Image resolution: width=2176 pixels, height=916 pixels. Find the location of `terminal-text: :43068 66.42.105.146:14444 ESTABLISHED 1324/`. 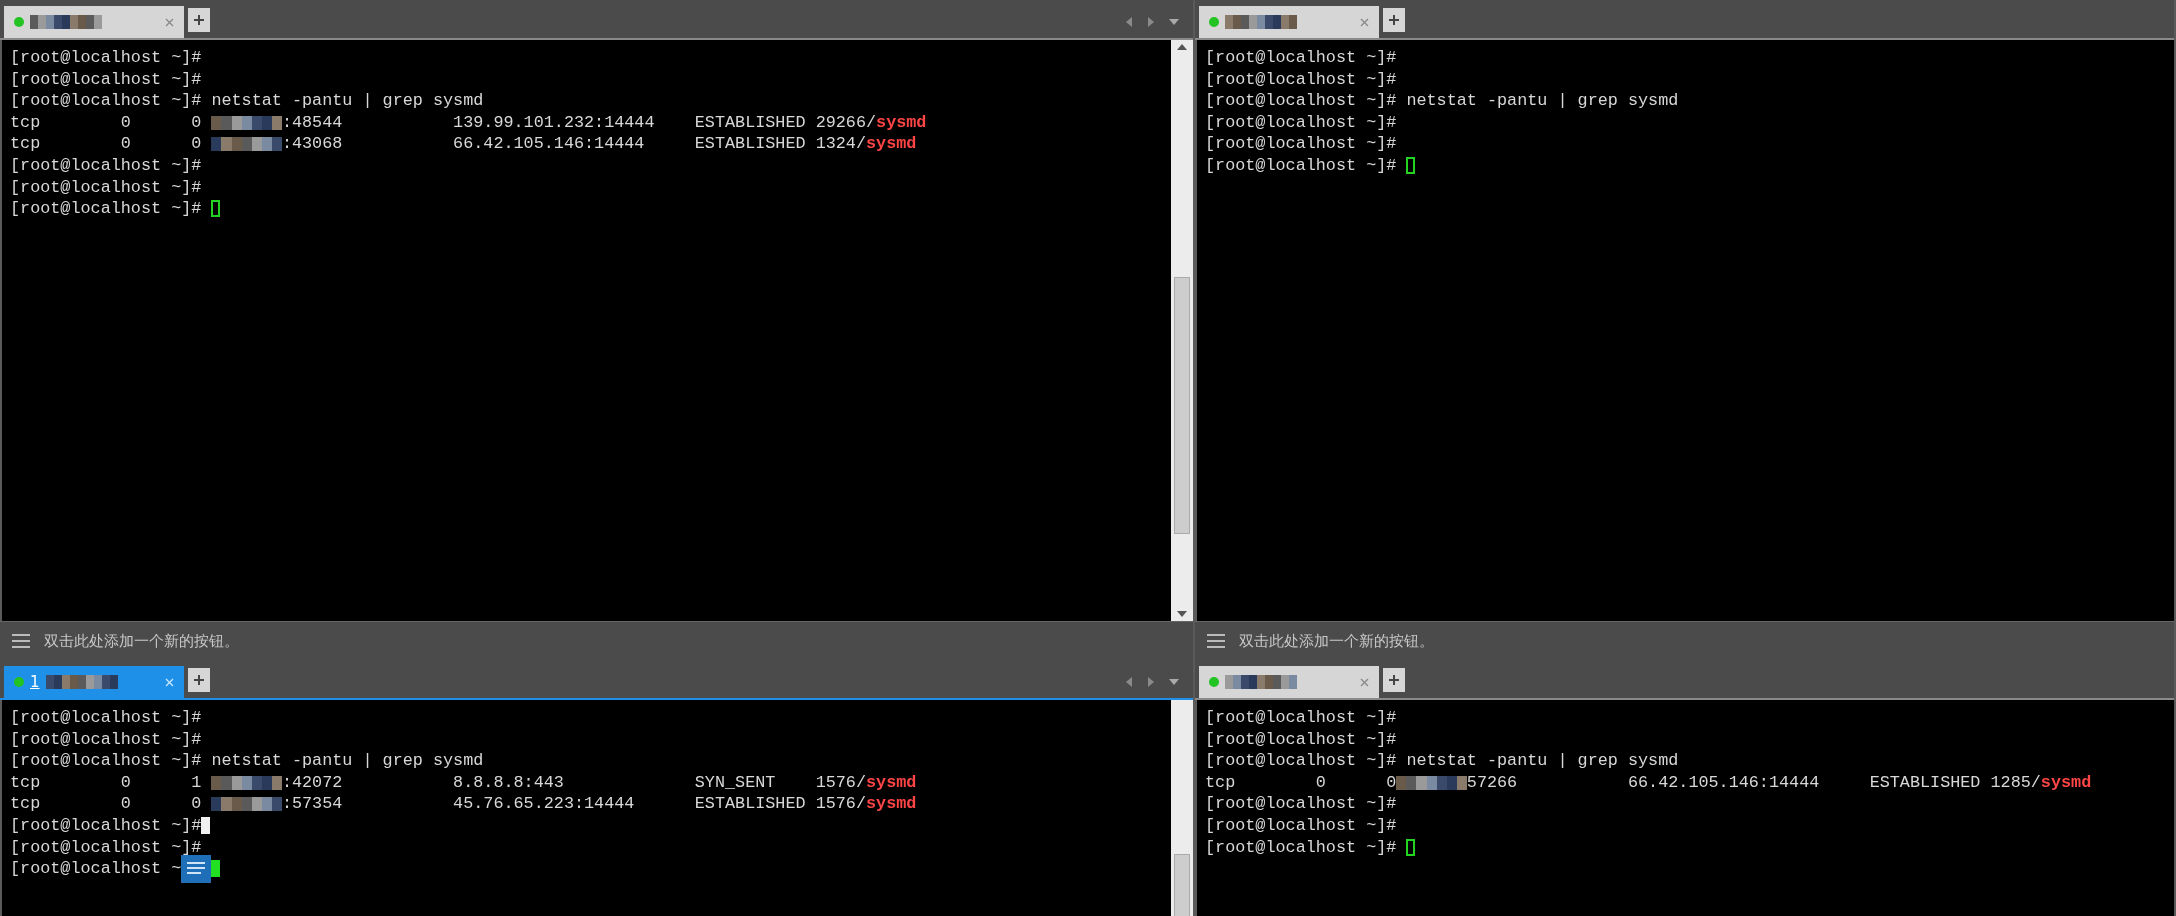

terminal-text: :43068 66.42.105.146:14444 ESTABLISHED 1324/ is located at coordinates (573, 144).